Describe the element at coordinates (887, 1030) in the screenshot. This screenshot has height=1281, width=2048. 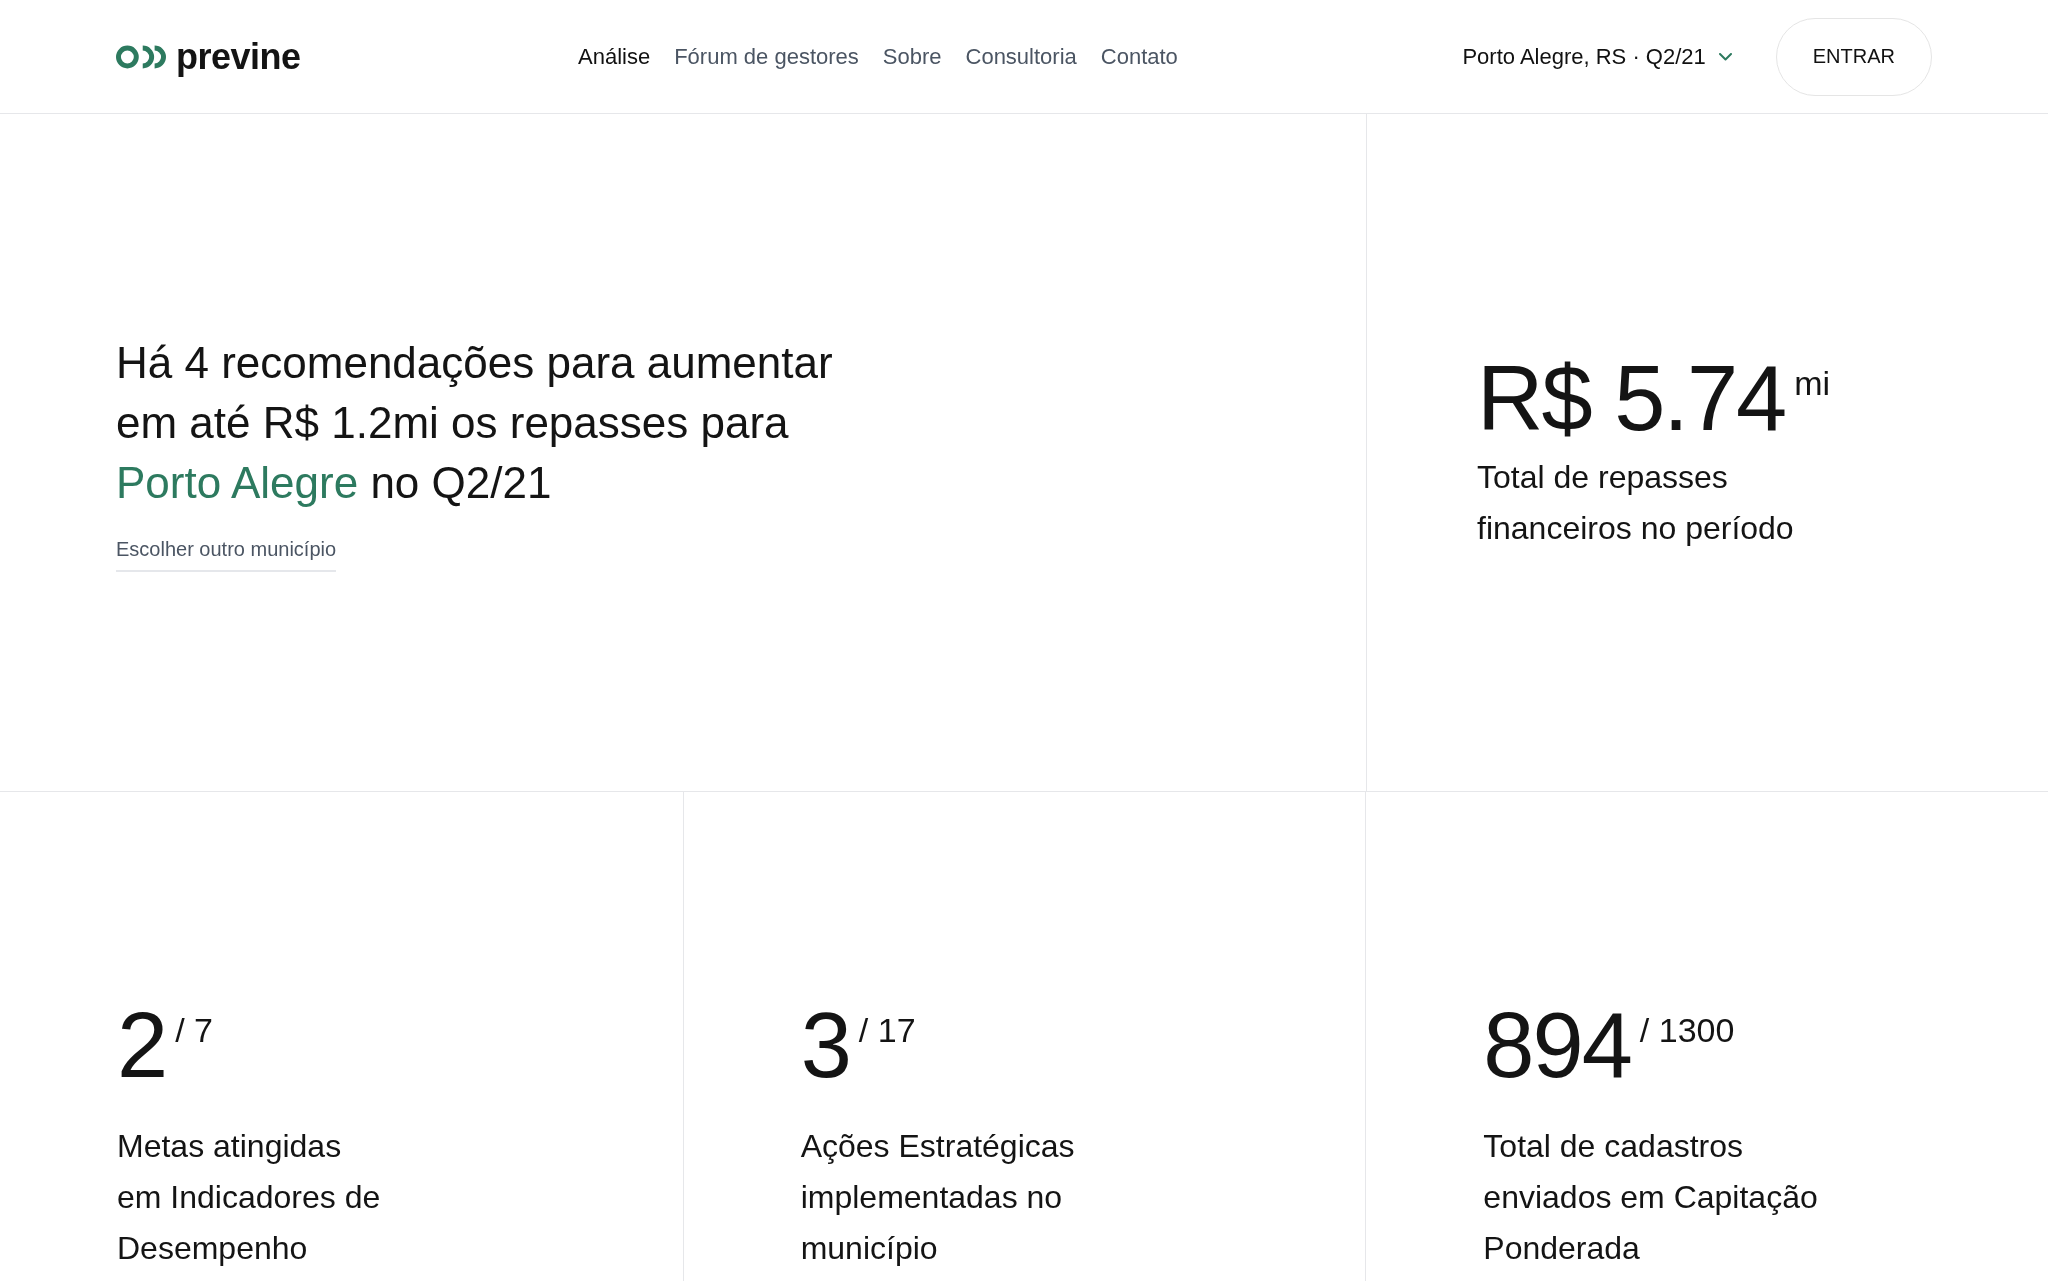
I see `stat-total: / 17` at that location.